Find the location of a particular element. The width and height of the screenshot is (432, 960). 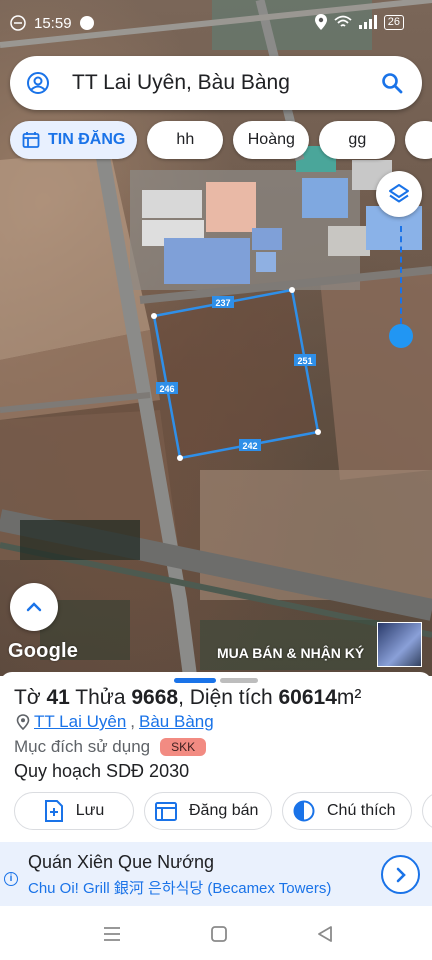

sheet-handle is located at coordinates (195, 680).